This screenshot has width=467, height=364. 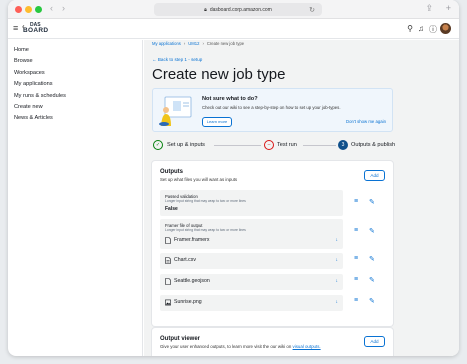 I want to click on sidebar-item-create-new: Create new, so click(x=75, y=107).